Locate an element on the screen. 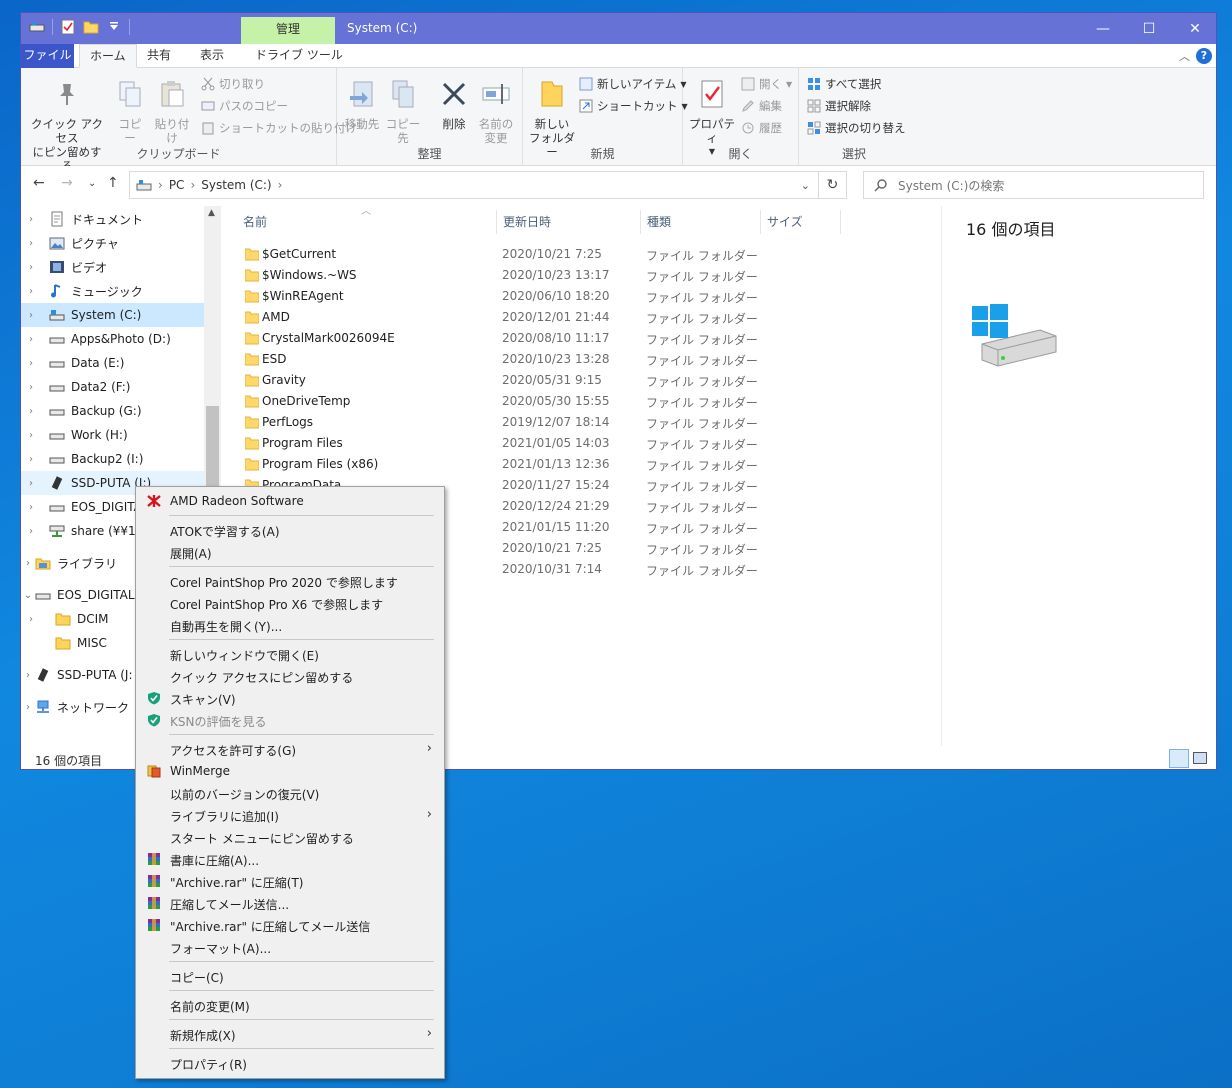 This screenshot has width=1232, height=1088. paste-shortcut-button: ショートカットの貼り付け is located at coordinates (279, 128).